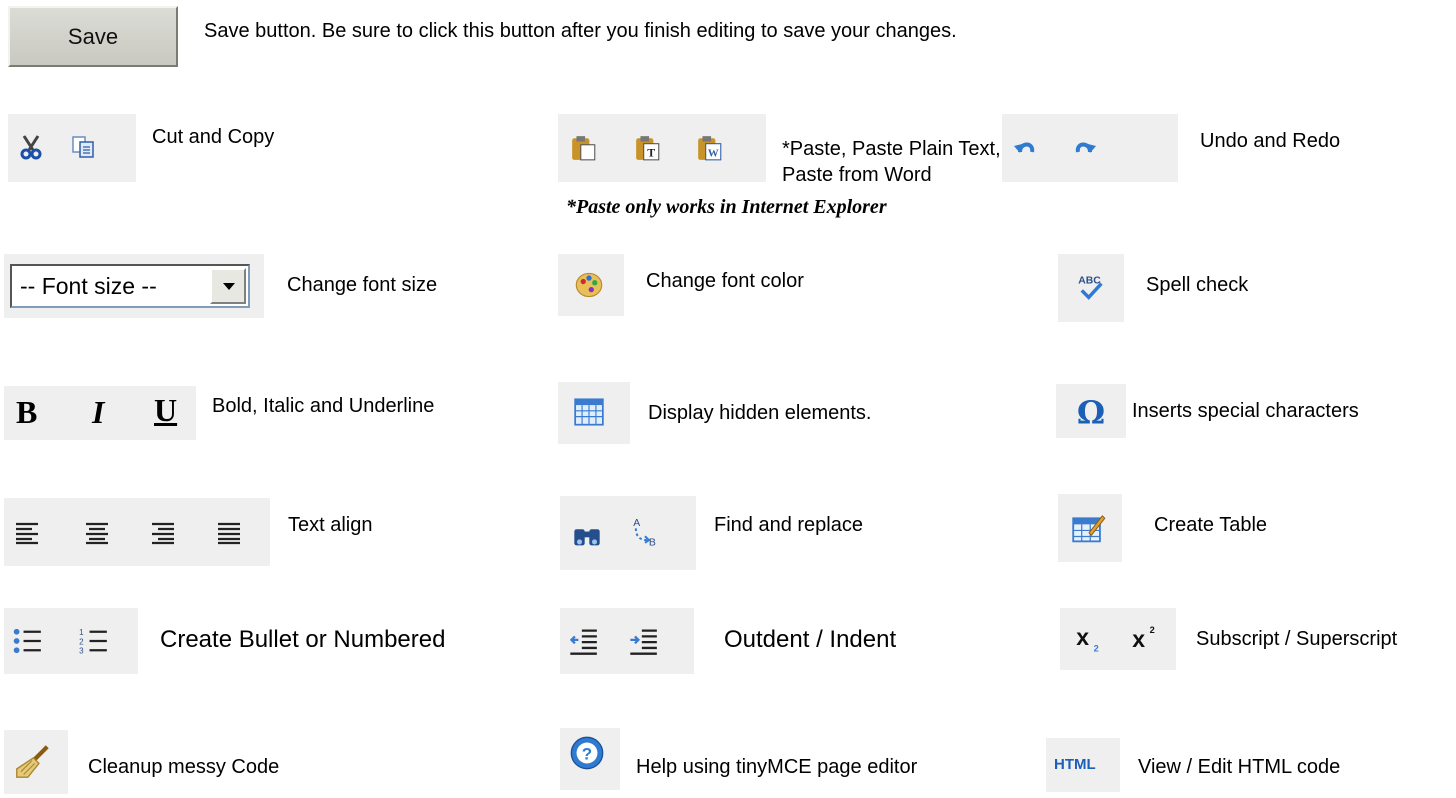 The image size is (1456, 798). What do you see at coordinates (163, 533) in the screenshot?
I see `align-right-icon` at bounding box center [163, 533].